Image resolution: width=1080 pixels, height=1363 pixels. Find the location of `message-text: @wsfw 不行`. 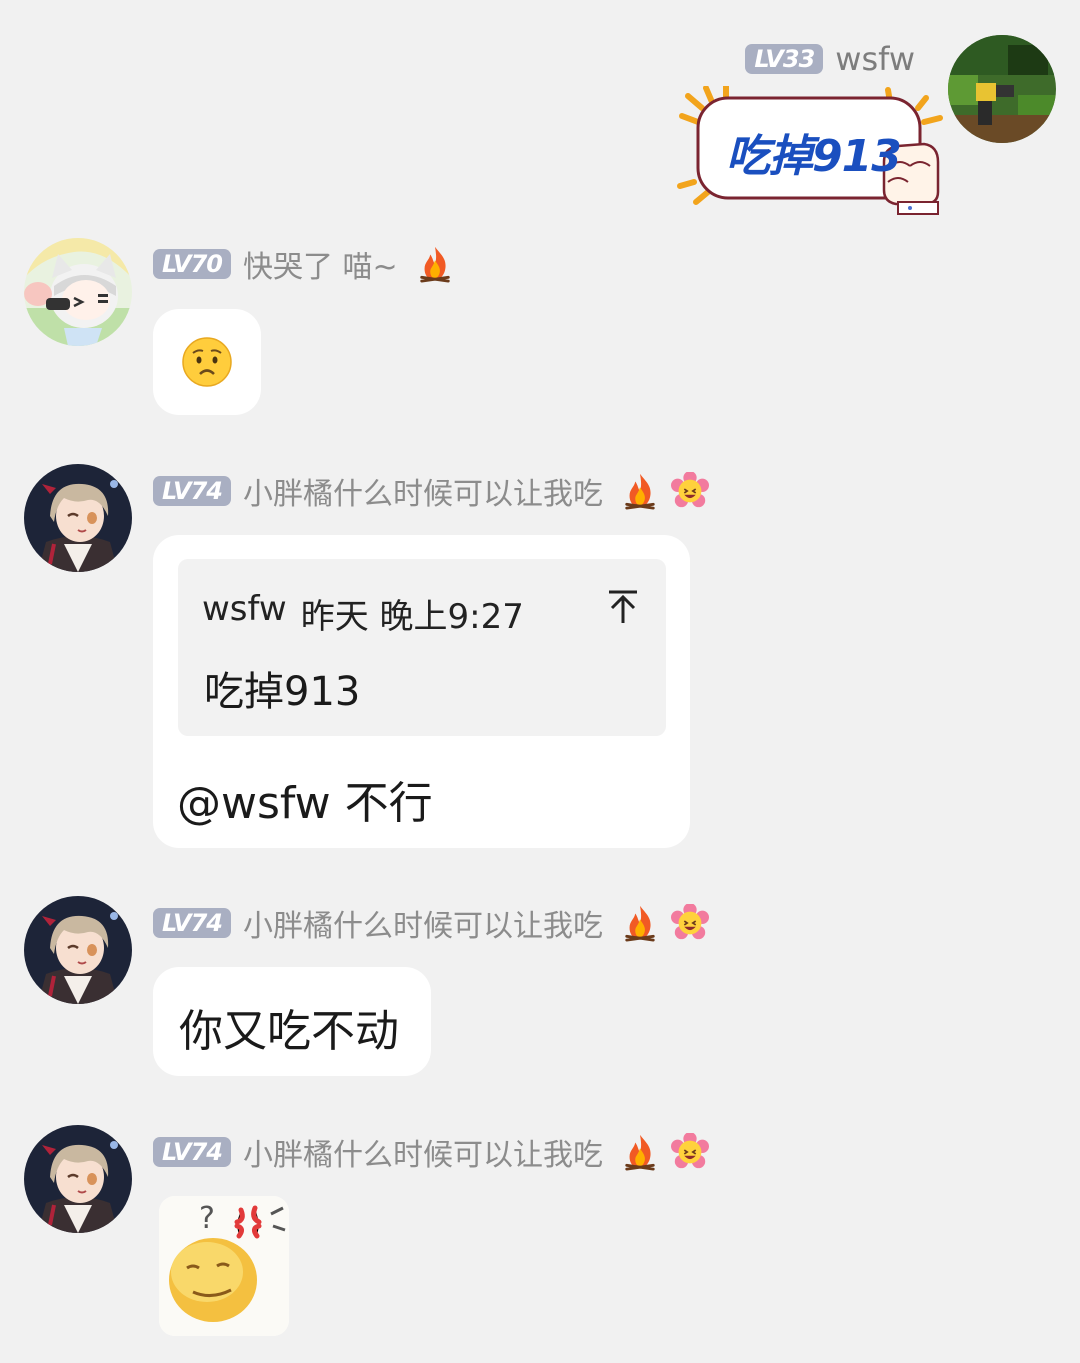

message-text: @wsfw 不行 is located at coordinates (305, 803).